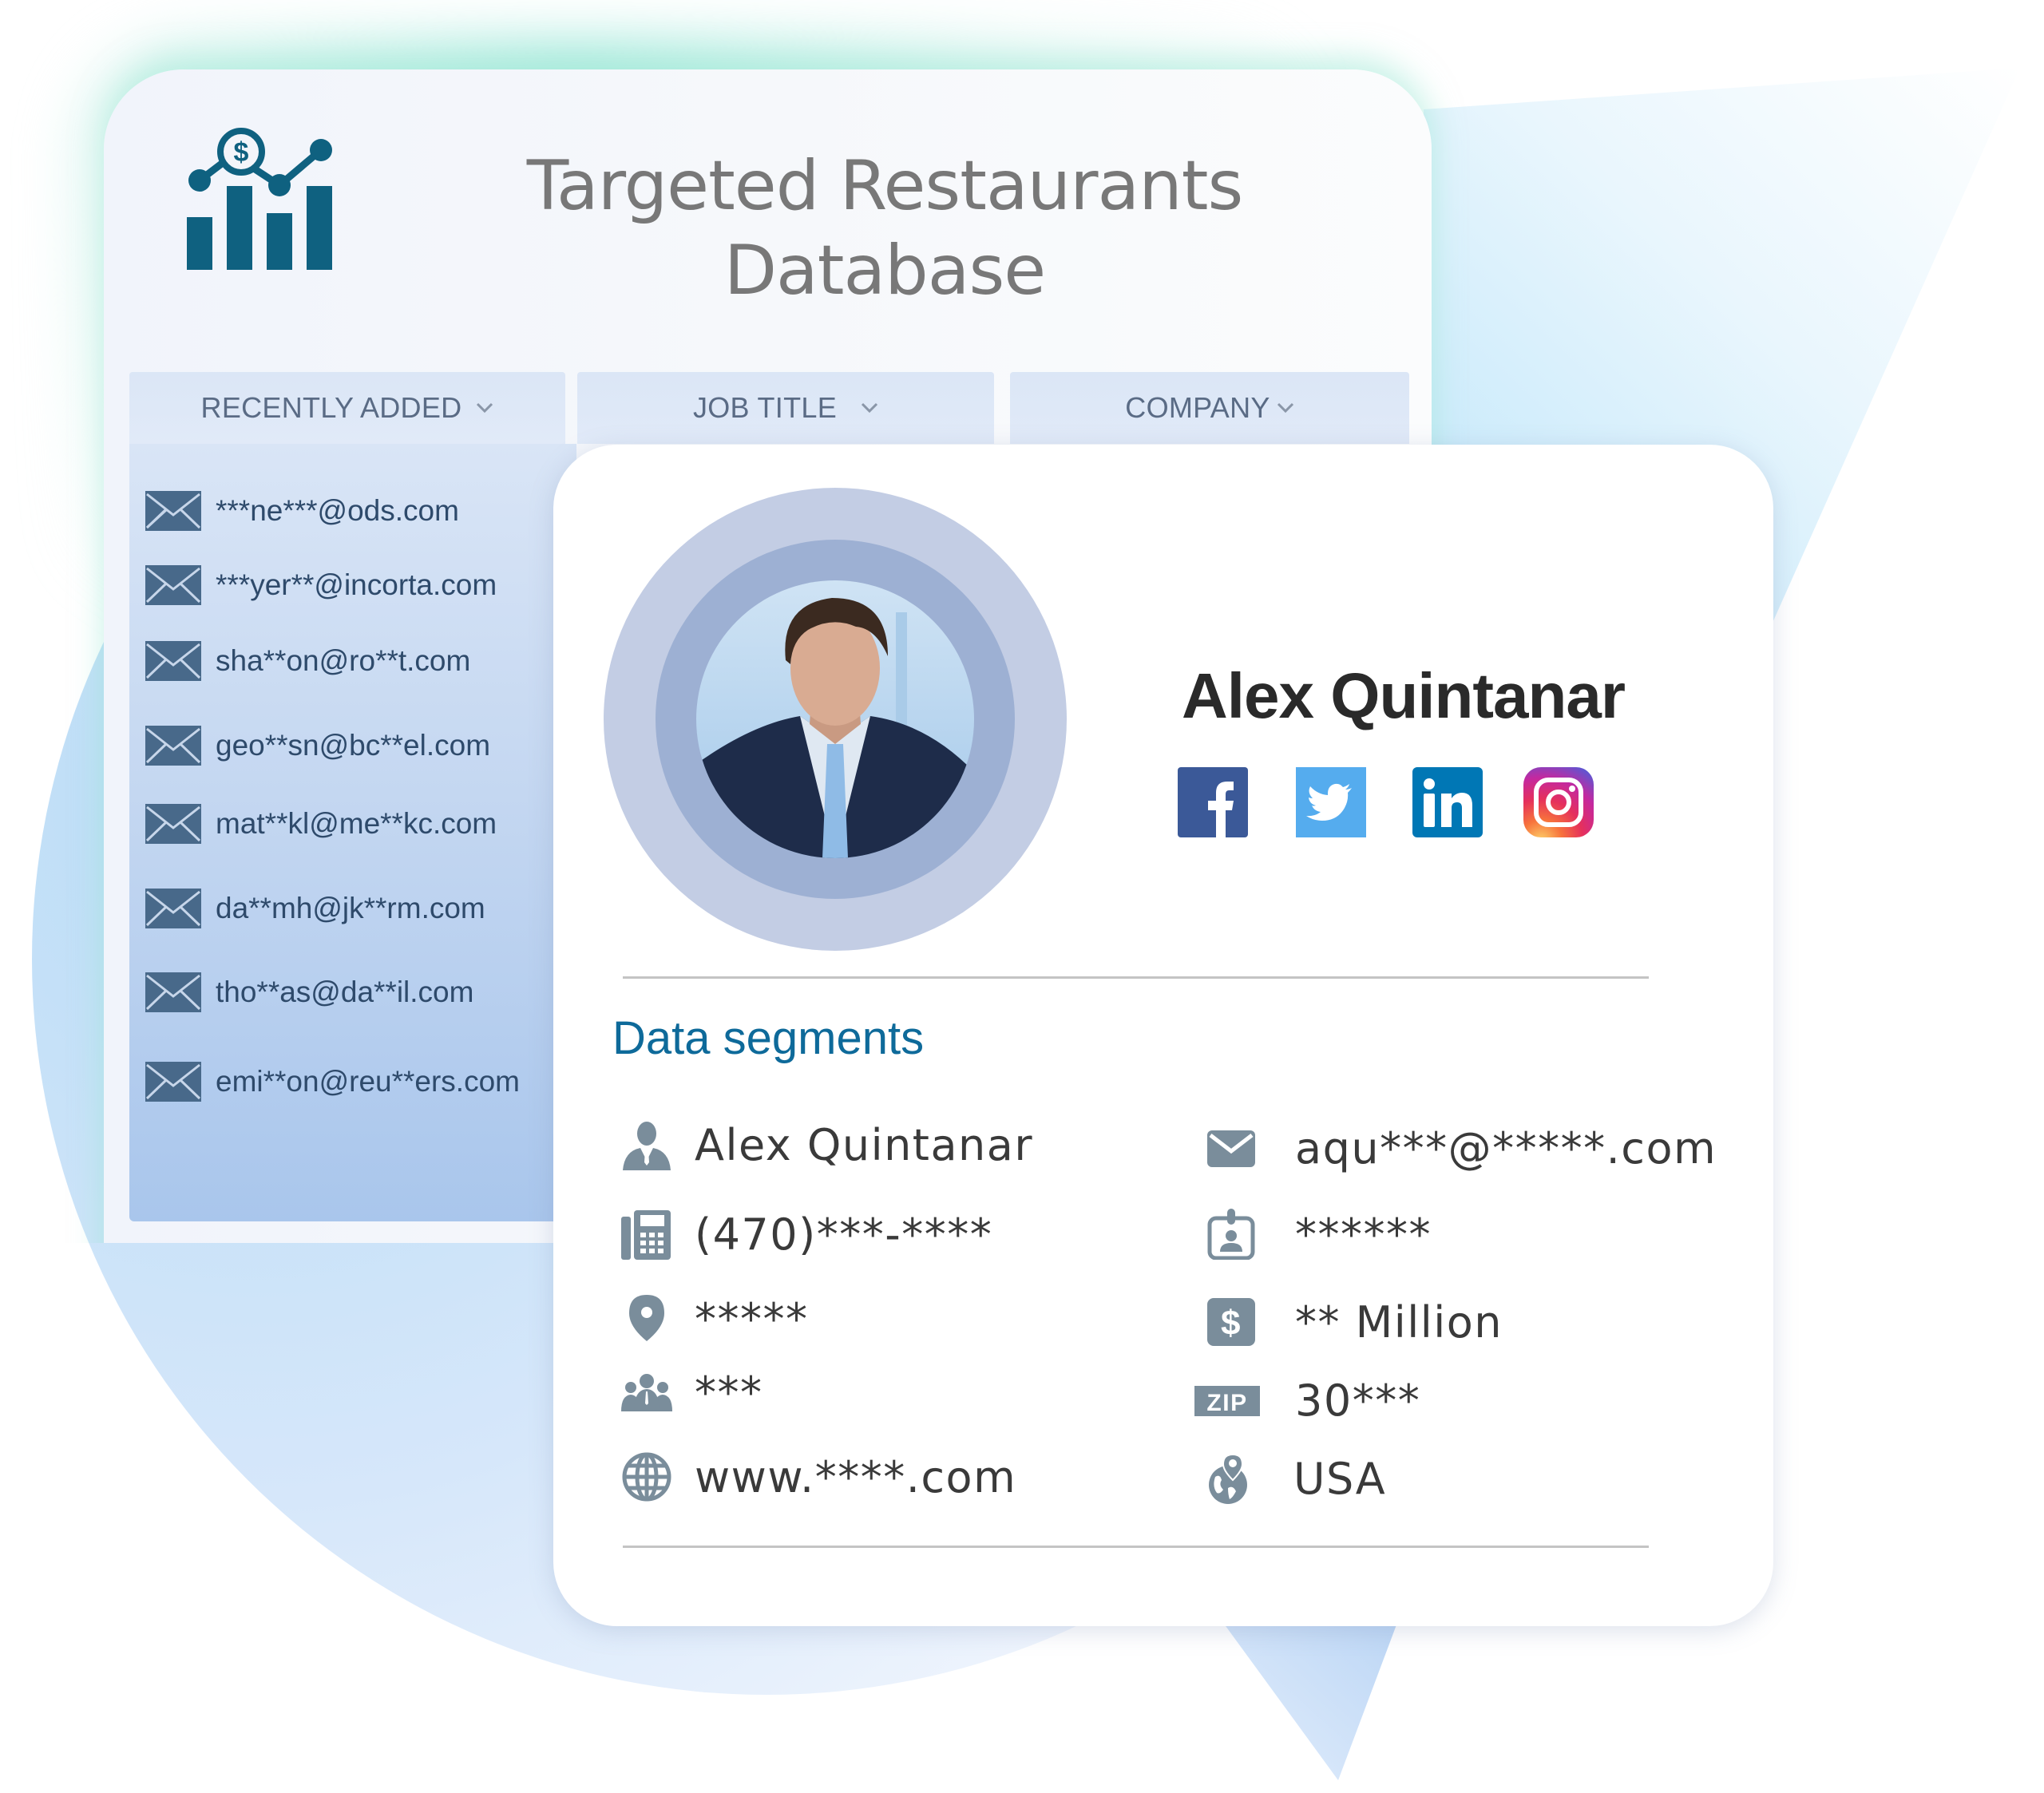 The height and width of the screenshot is (1793, 2044). I want to click on email-text: sha**on@ro**t.com, so click(343, 660).